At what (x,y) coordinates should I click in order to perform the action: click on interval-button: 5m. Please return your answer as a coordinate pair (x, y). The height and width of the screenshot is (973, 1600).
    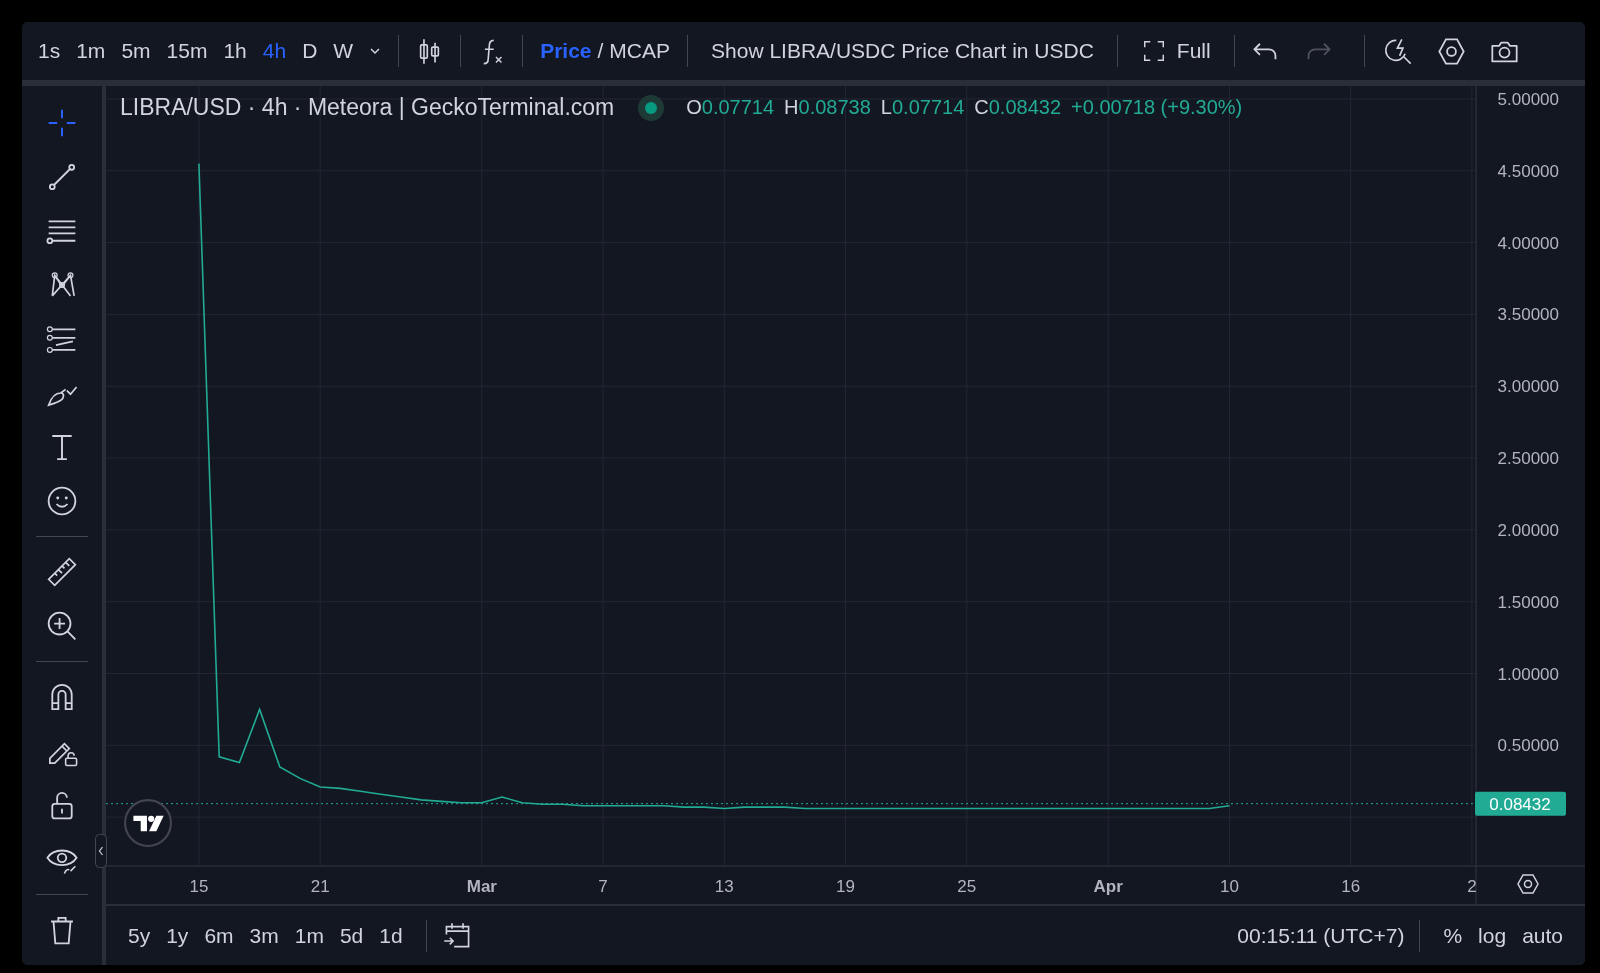
    Looking at the image, I should click on (136, 51).